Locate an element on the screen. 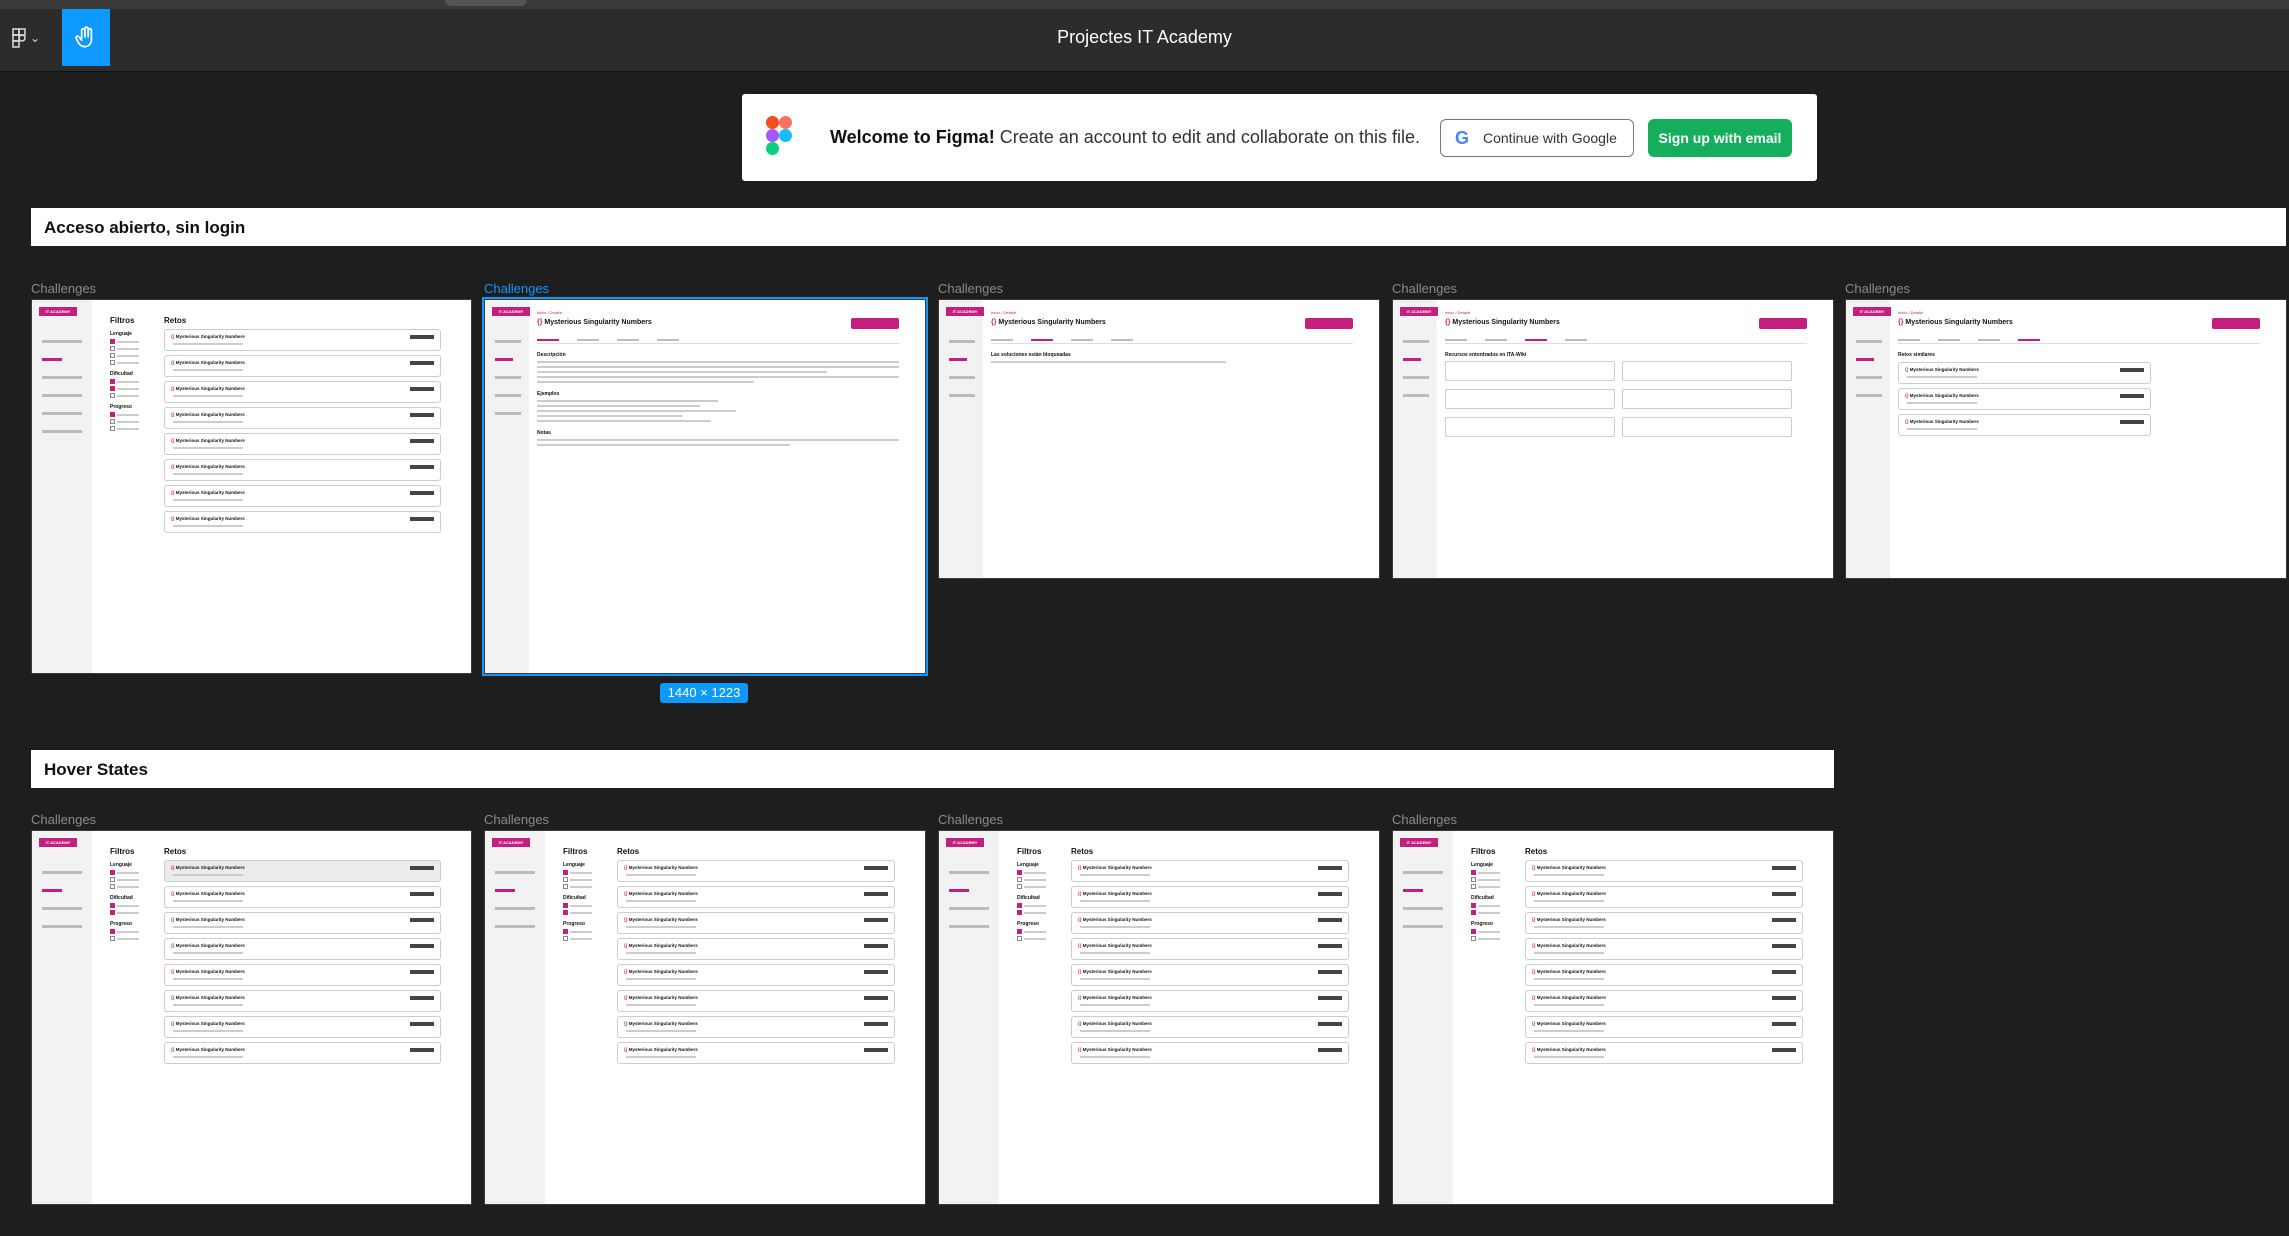 The image size is (2289, 1236). email-button-label: Sign up with email is located at coordinates (1720, 138).